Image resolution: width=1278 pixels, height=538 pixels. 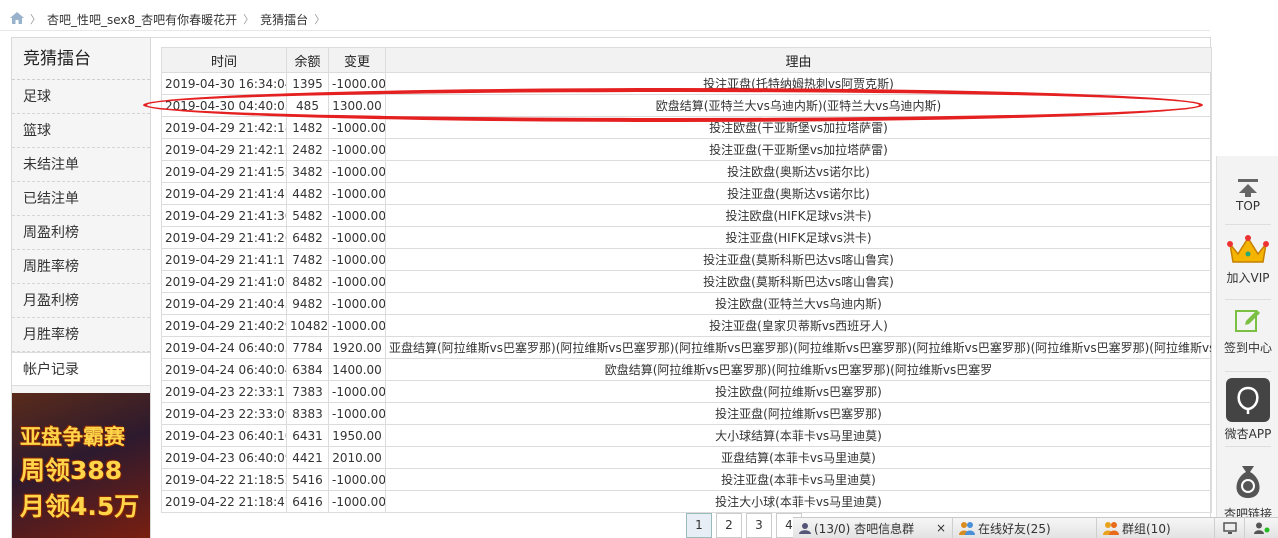 What do you see at coordinates (81, 369) in the screenshot?
I see `sidebar-item-account-records: 帐户记录` at bounding box center [81, 369].